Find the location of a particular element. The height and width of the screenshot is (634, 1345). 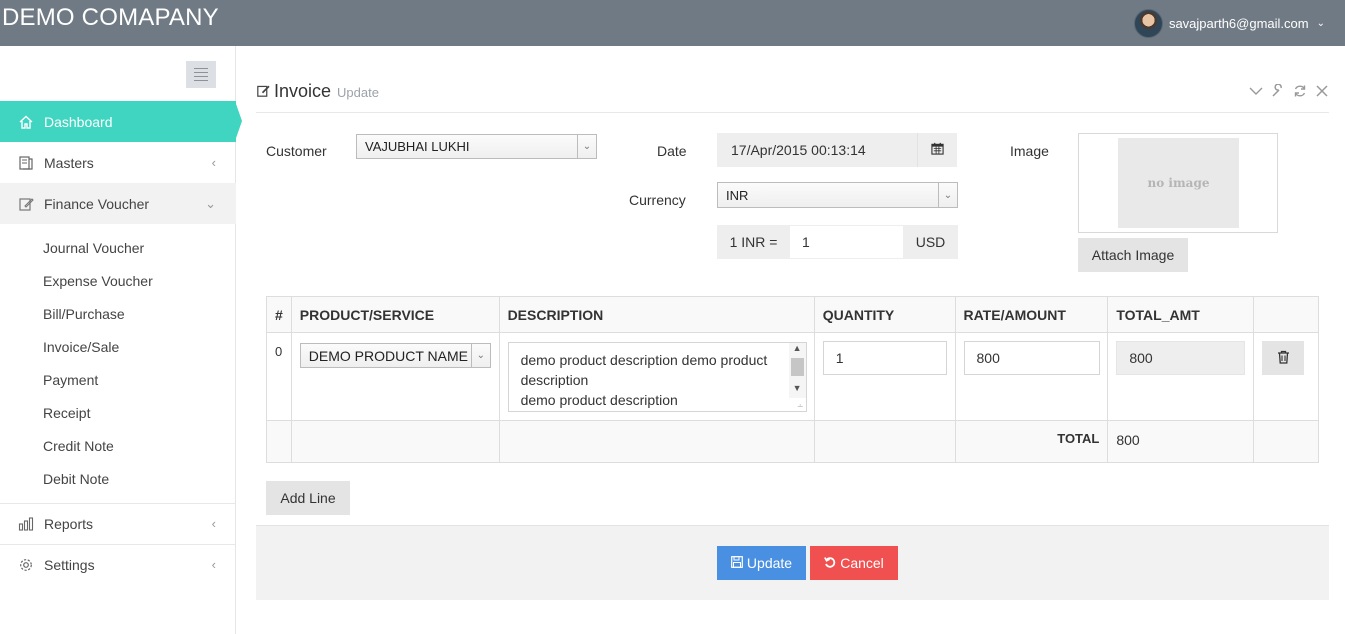

image-label: Image is located at coordinates (1029, 151).